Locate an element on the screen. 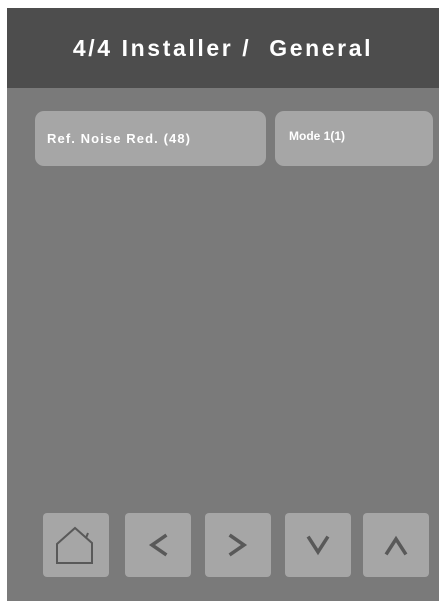 This screenshot has width=445, height=601. header-bar: 4/4 Installer / General is located at coordinates (223, 48).